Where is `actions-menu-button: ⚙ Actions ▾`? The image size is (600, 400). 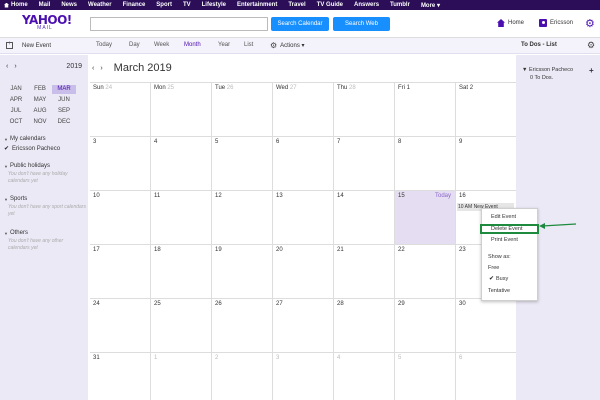
actions-menu-button: ⚙ Actions ▾ is located at coordinates (287, 45).